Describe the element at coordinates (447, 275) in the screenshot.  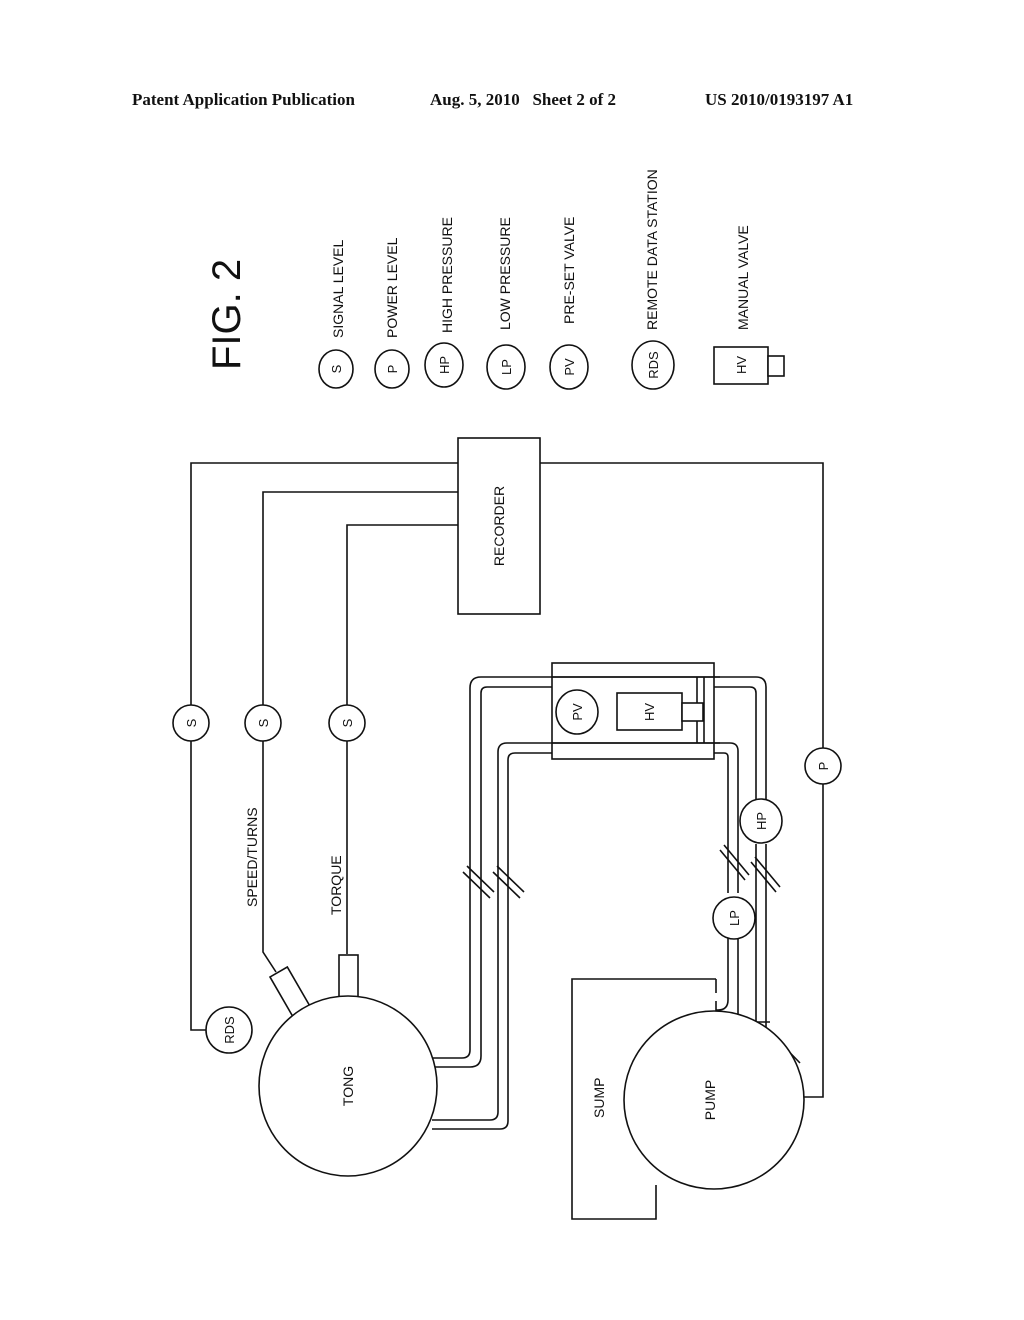
I see `legend-label: HIGH PRESSURE` at that location.